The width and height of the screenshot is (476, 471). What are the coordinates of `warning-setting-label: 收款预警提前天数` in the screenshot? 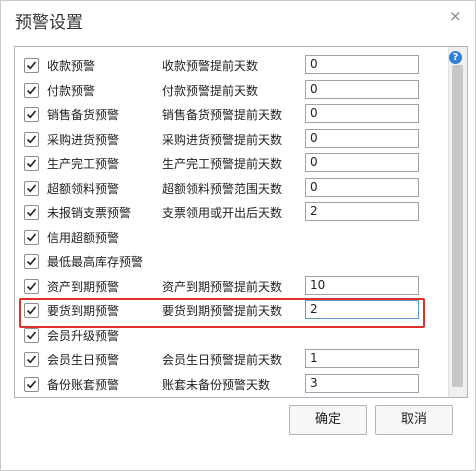 It's located at (210, 66).